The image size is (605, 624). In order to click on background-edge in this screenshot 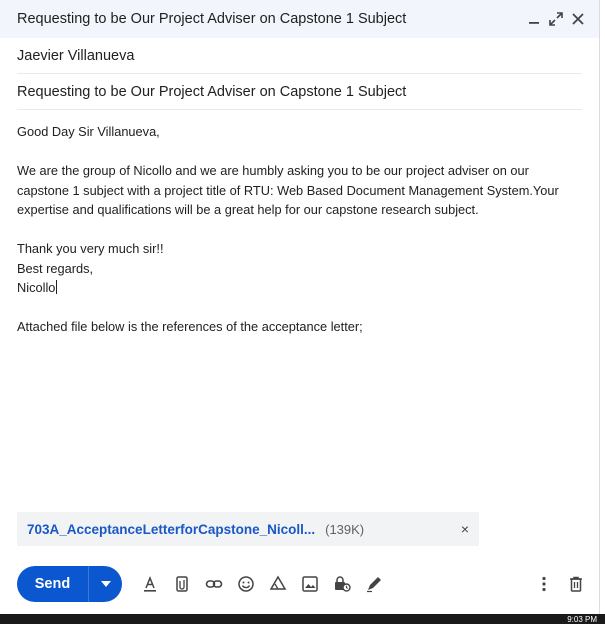, I will do `click(602, 307)`.